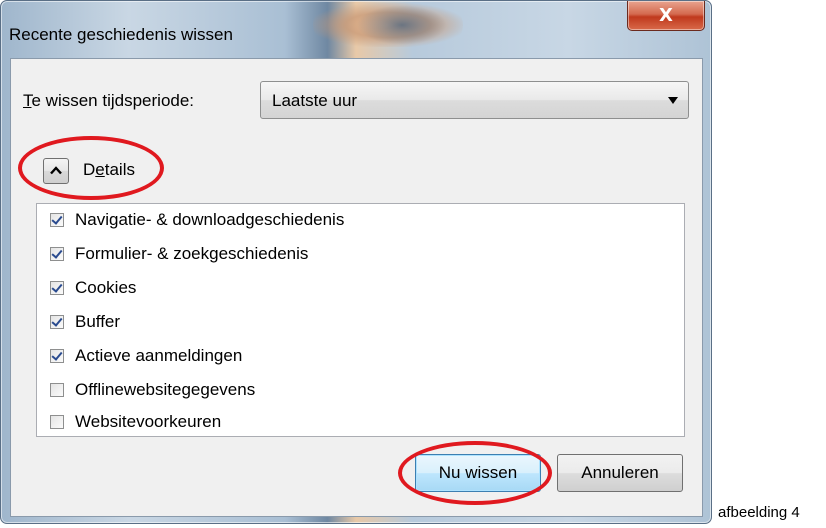 The width and height of the screenshot is (826, 528). What do you see at coordinates (57, 390) in the screenshot?
I see `checkbox-offline-data` at bounding box center [57, 390].